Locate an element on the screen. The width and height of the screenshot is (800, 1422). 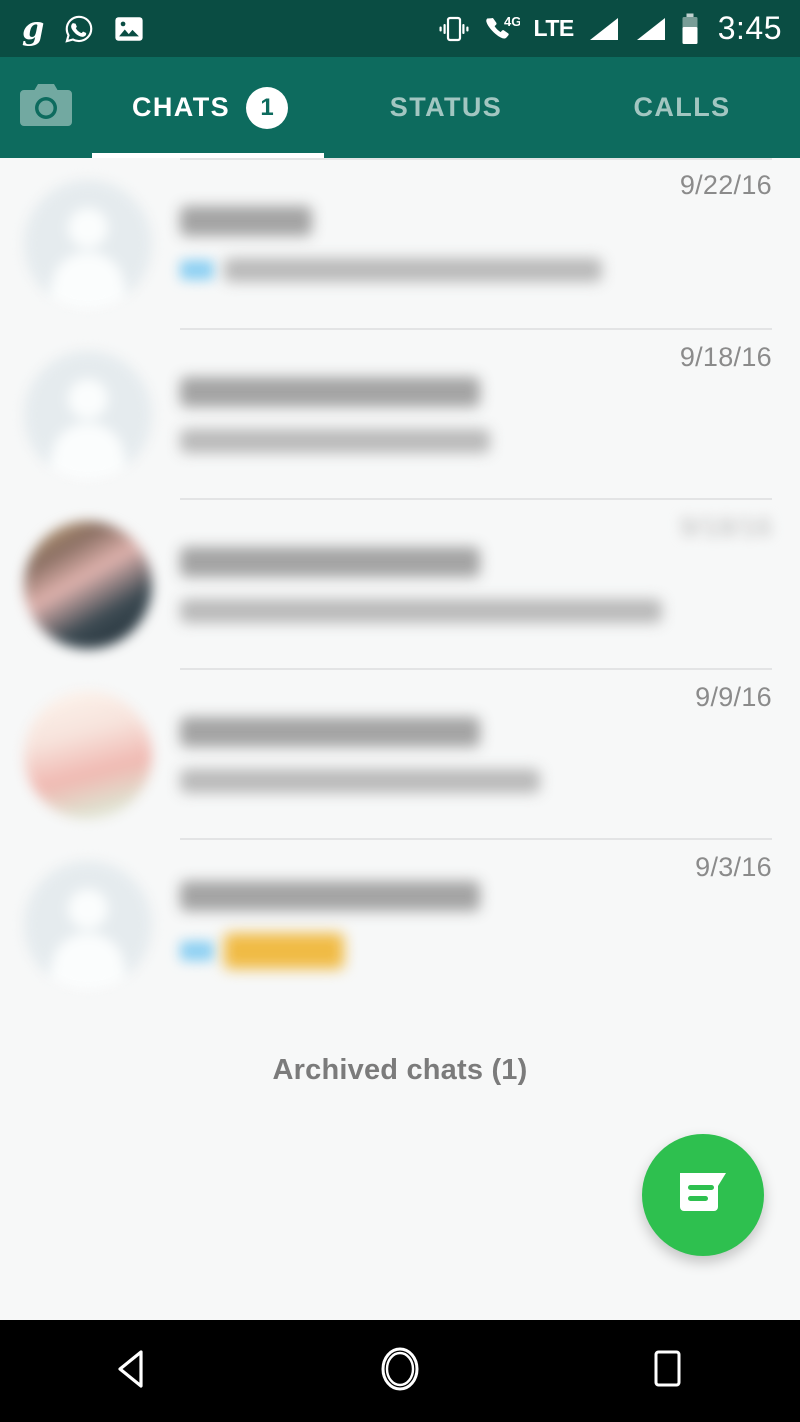
g-app-icon-glyph: g is located at coordinates (33, 27).